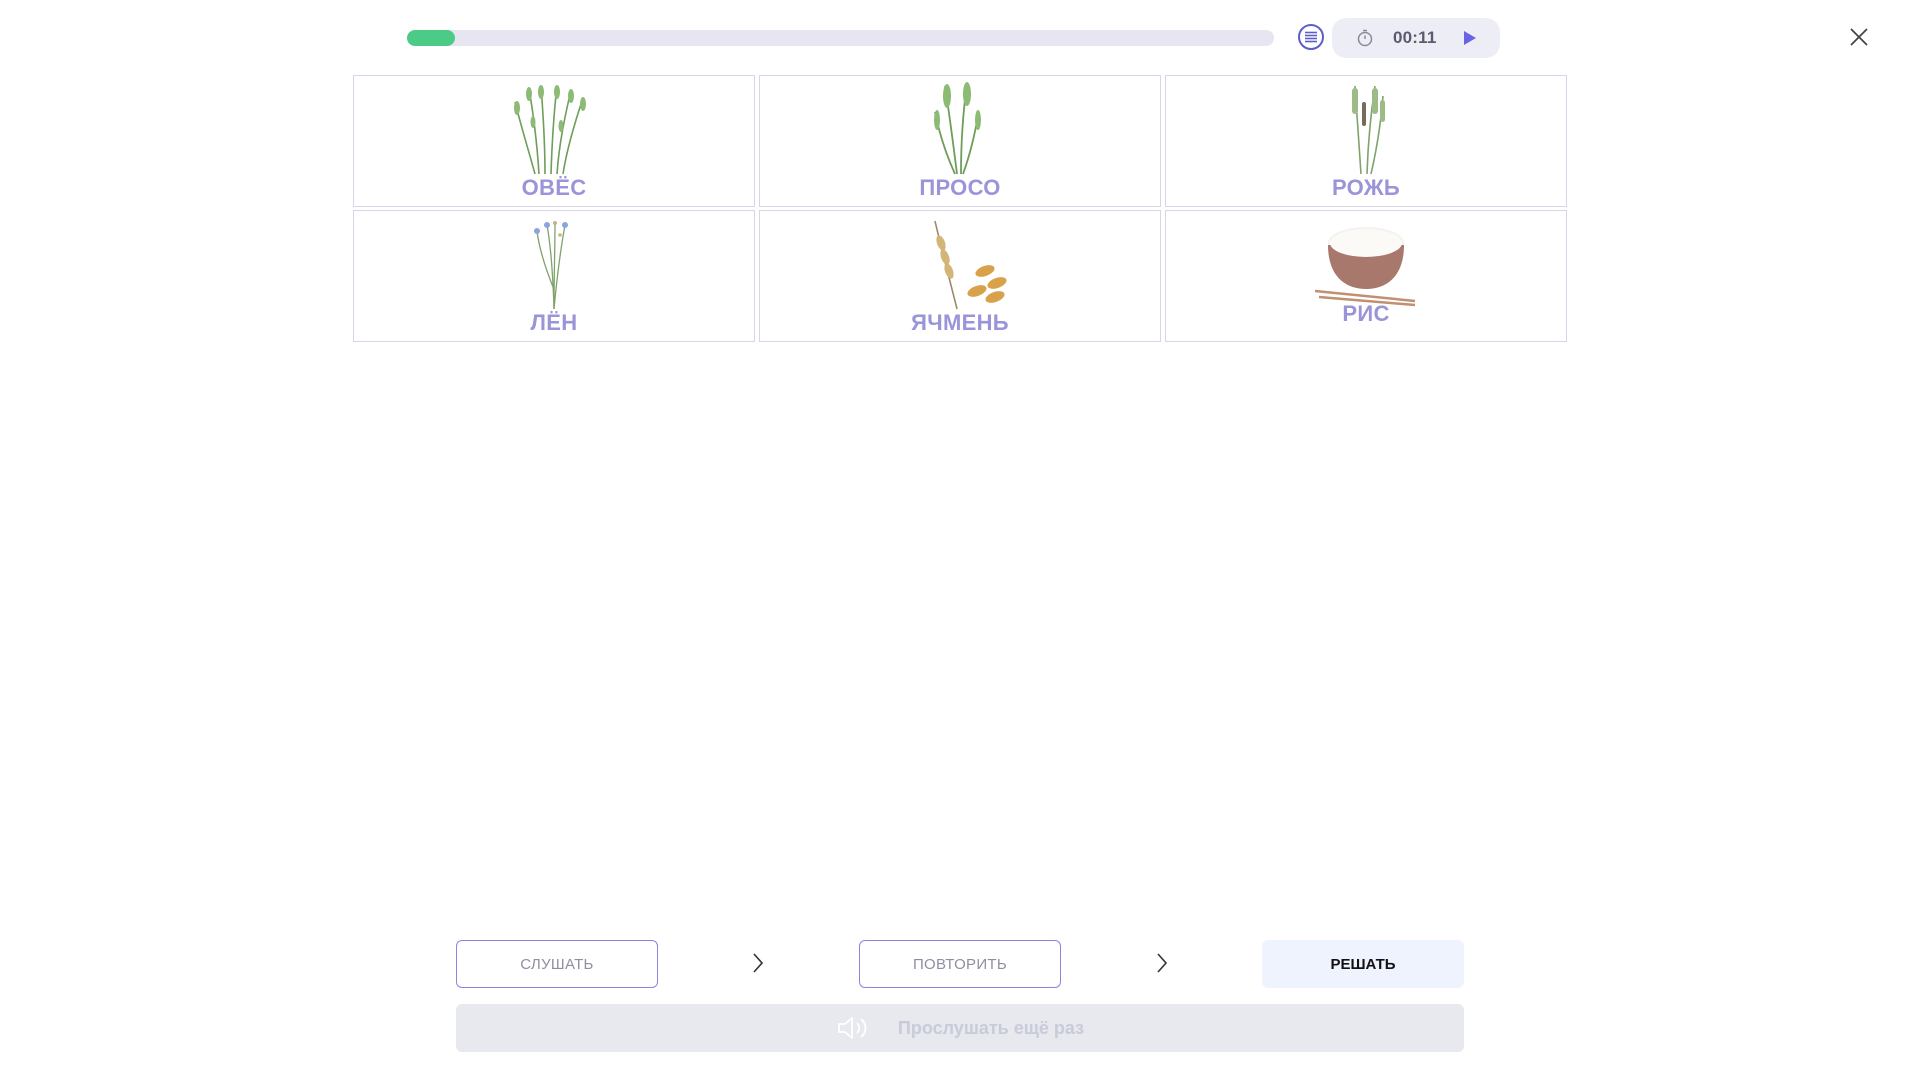  I want to click on repeat-button: ПОВТОРИТЬ, so click(960, 964).